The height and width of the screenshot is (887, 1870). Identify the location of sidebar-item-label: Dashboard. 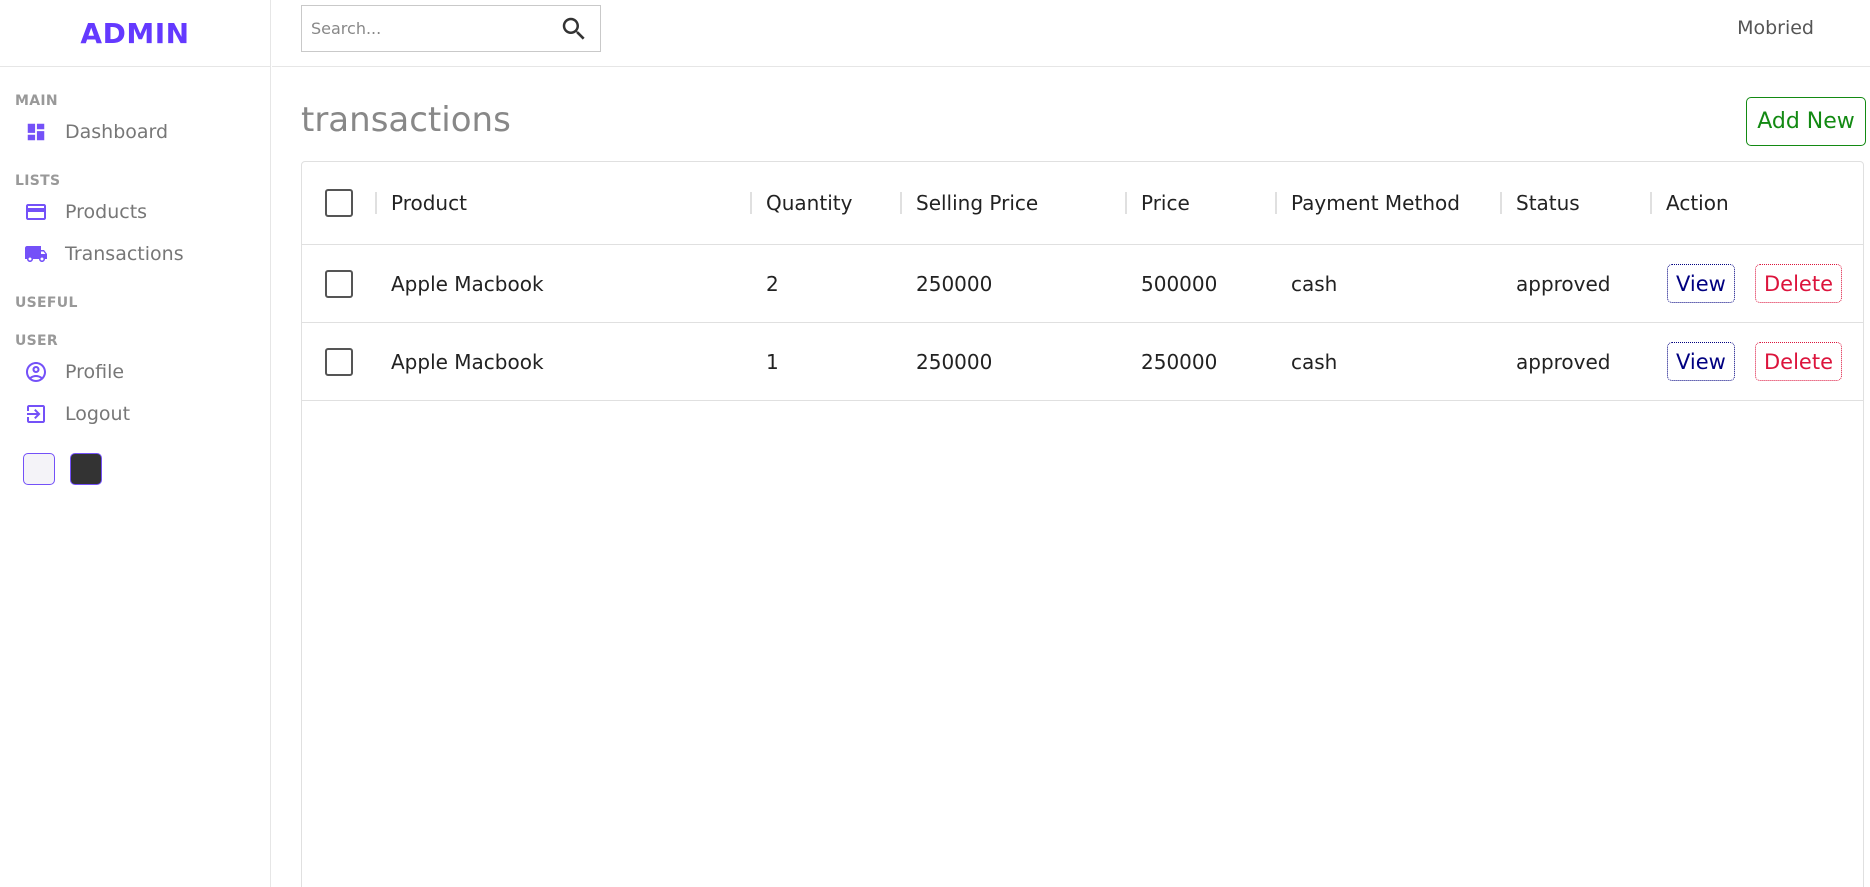
(117, 132).